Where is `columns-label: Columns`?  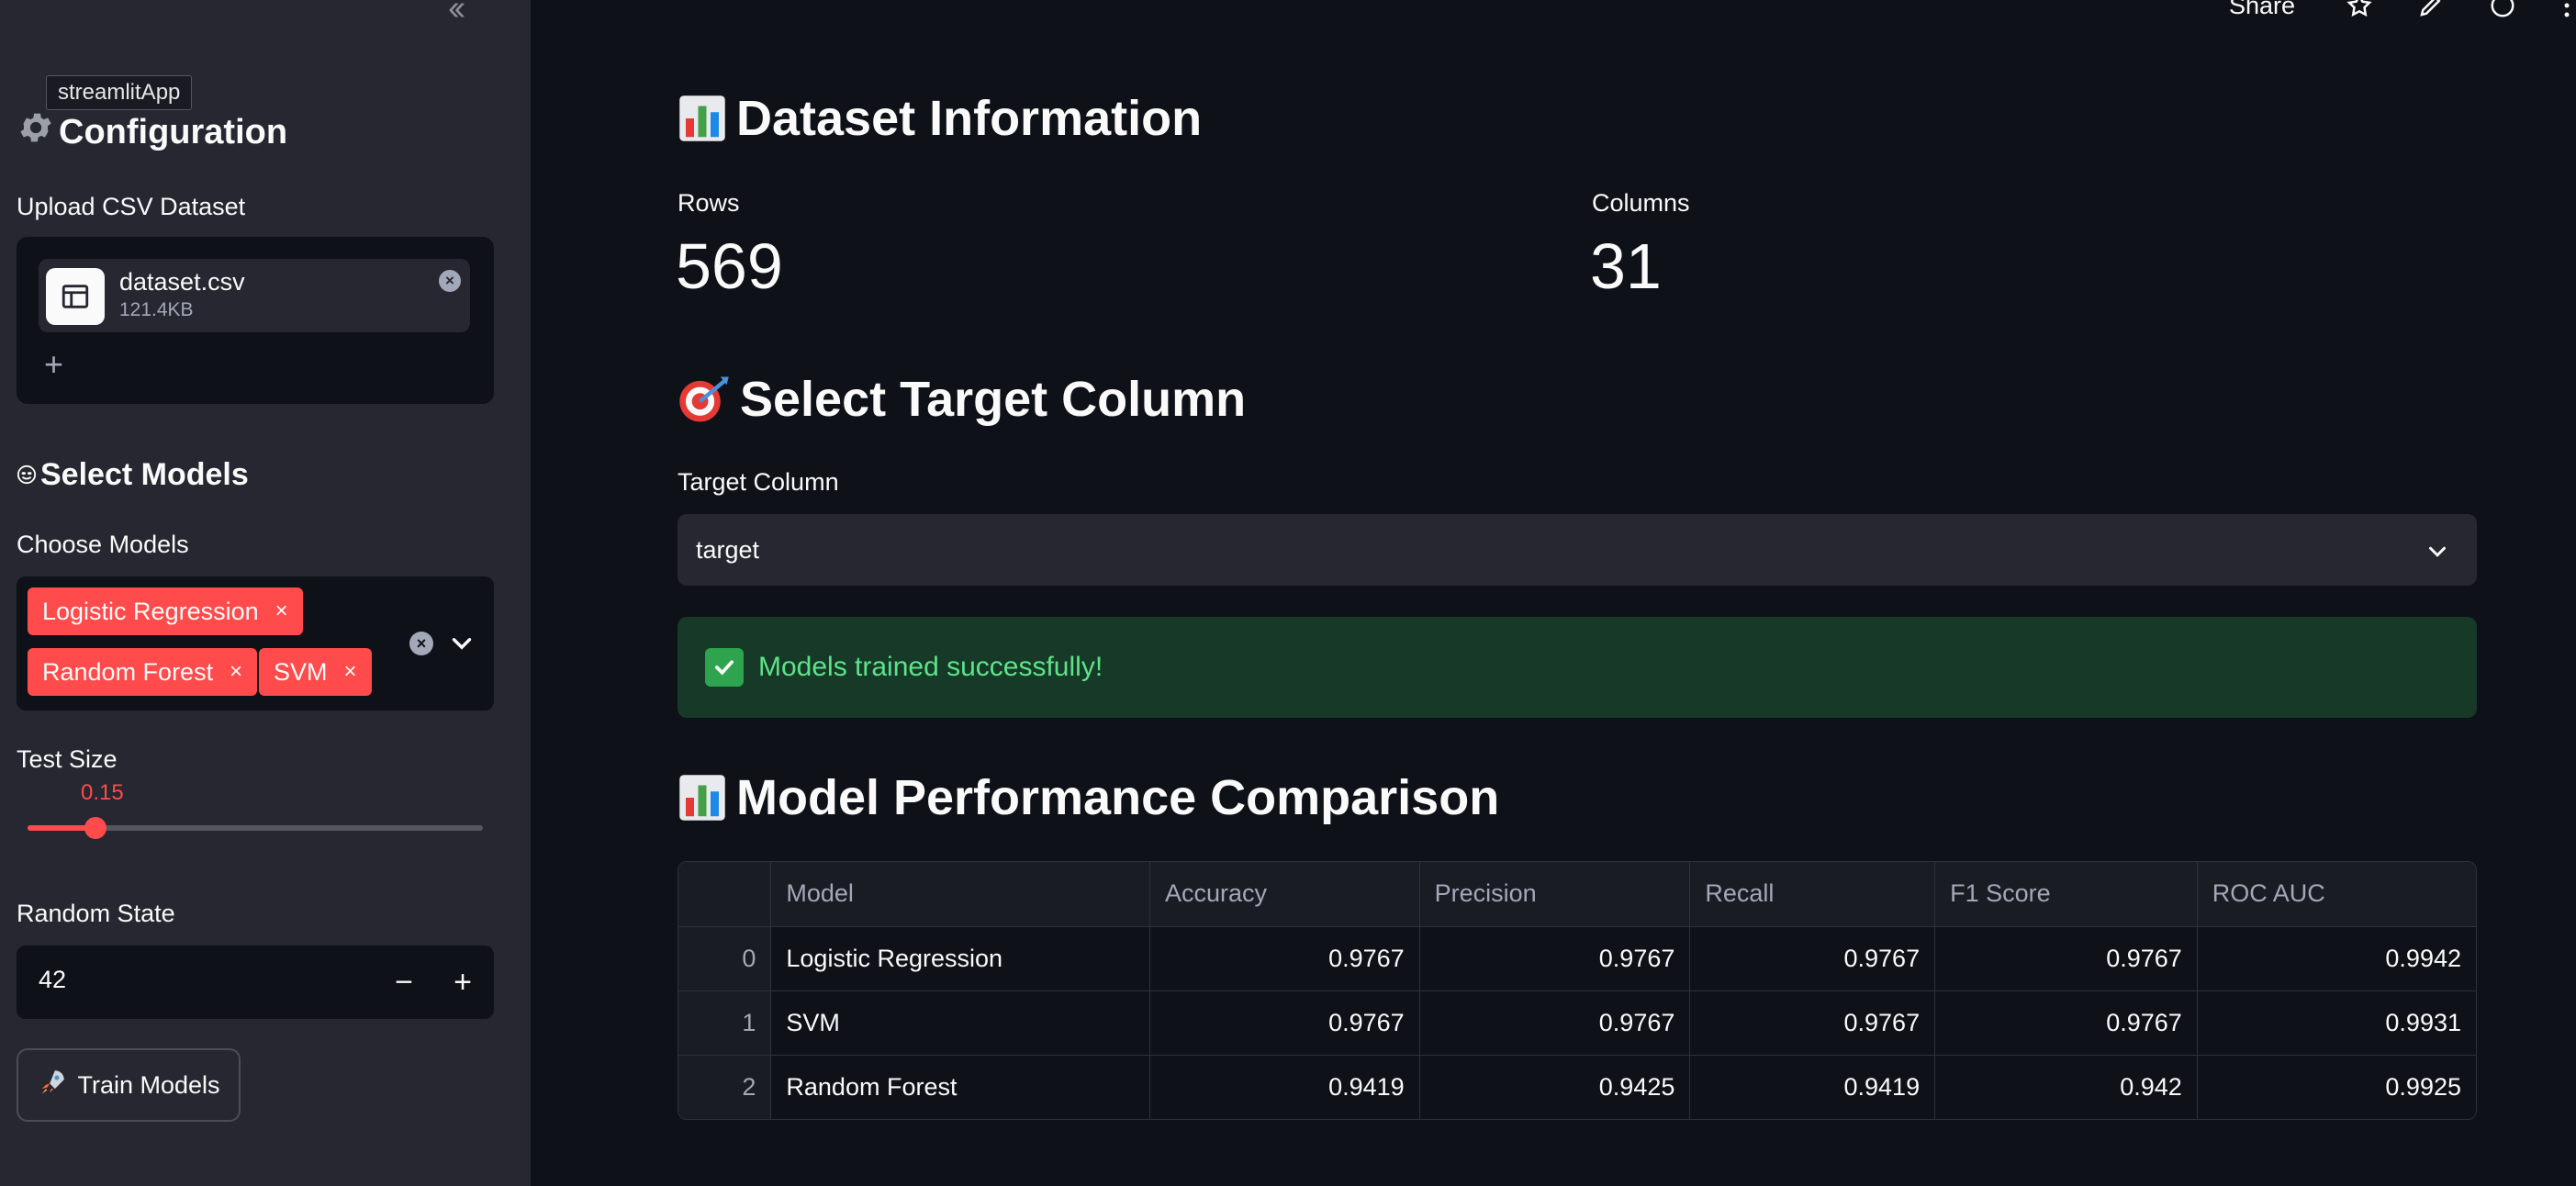
columns-label: Columns is located at coordinates (1641, 203).